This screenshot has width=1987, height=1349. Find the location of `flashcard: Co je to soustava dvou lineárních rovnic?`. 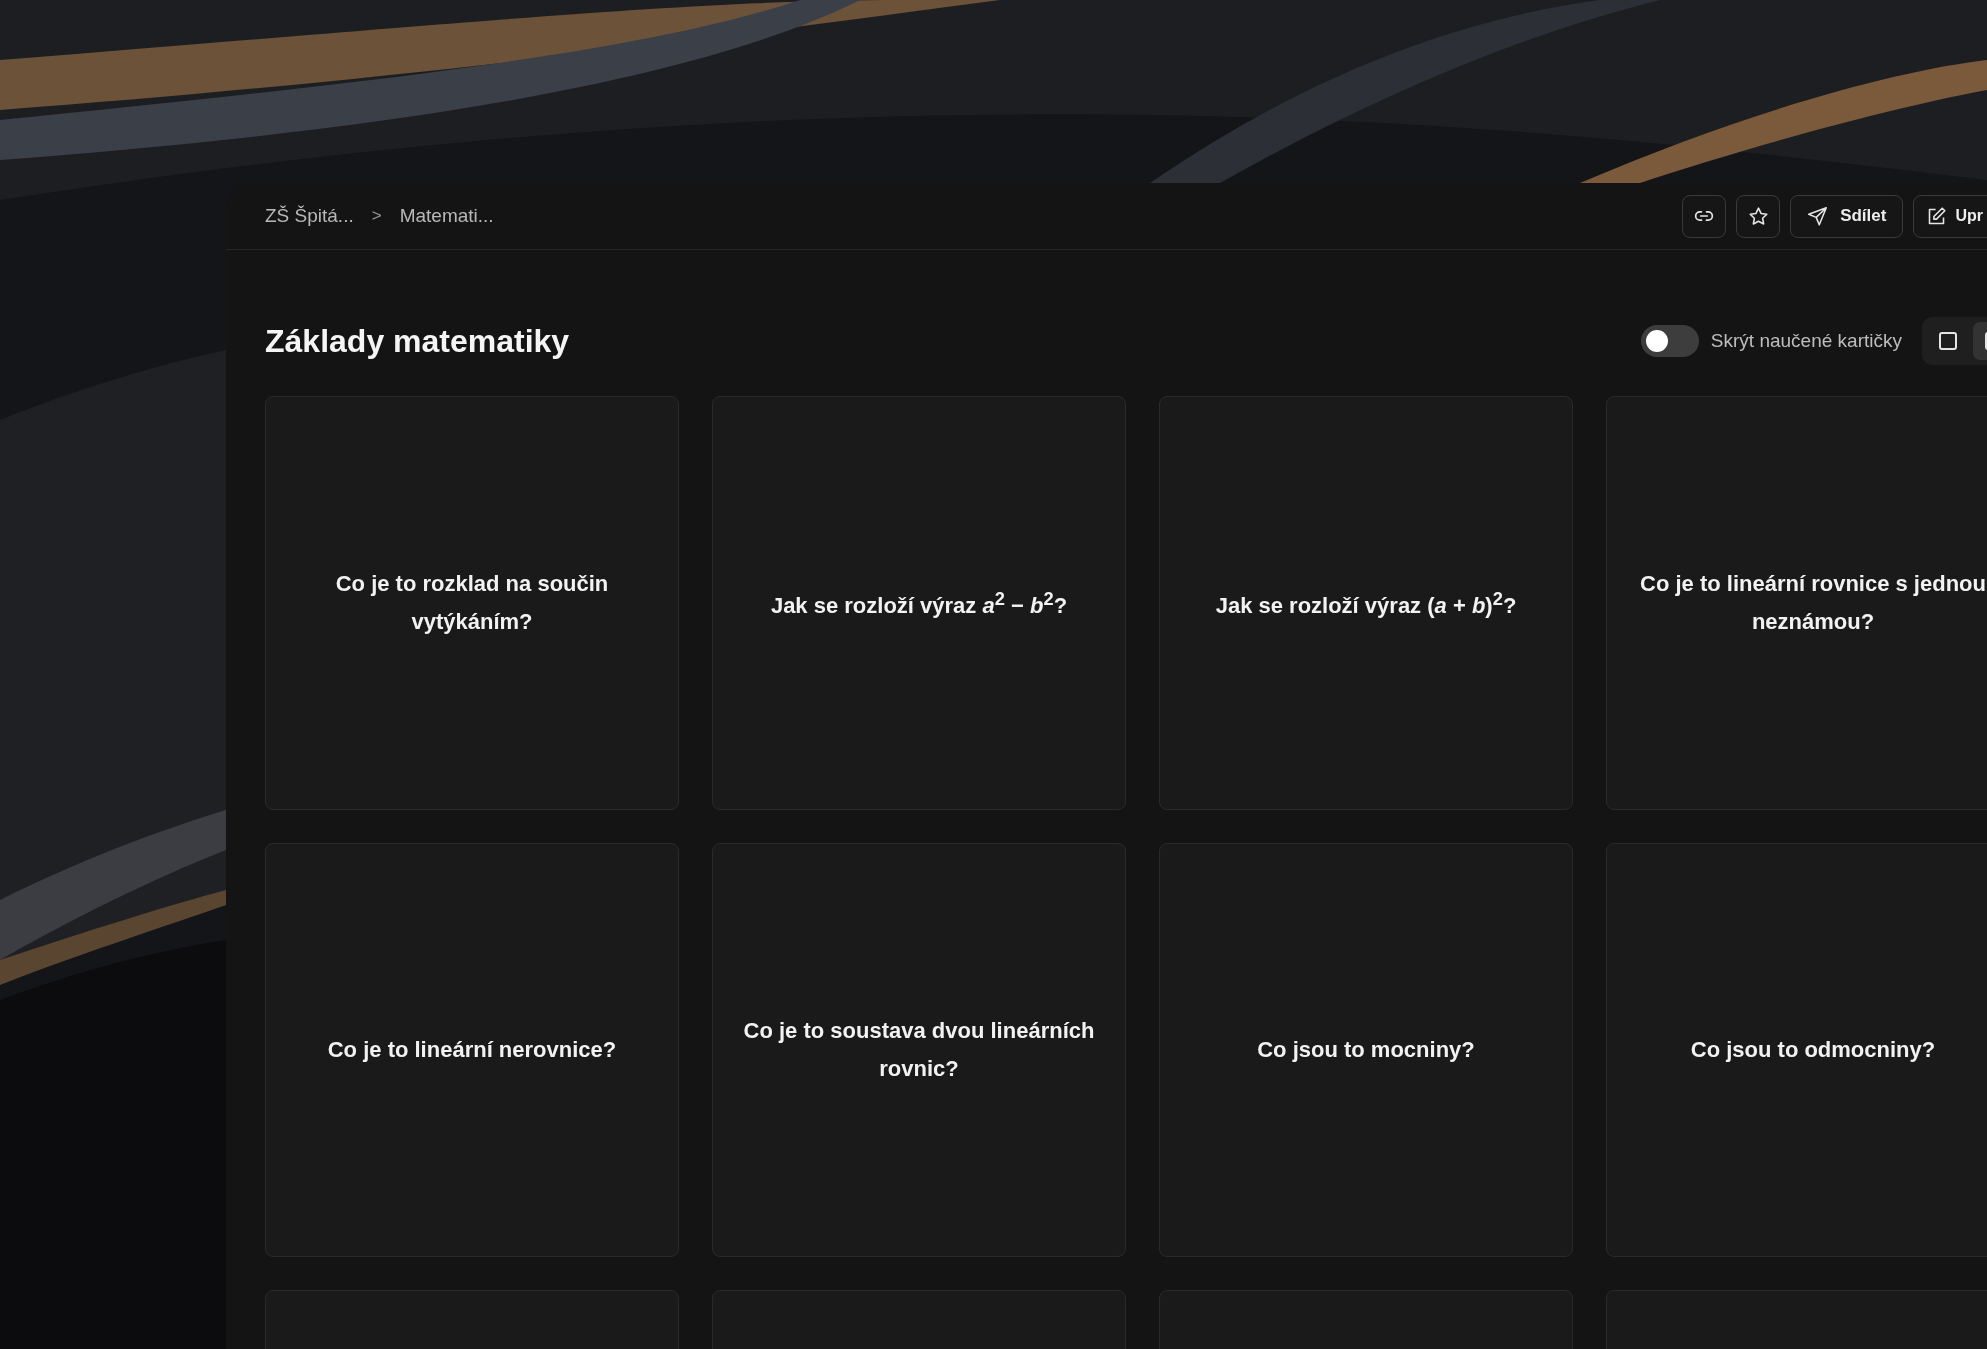

flashcard: Co je to soustava dvou lineárních rovnic? is located at coordinates (919, 1050).